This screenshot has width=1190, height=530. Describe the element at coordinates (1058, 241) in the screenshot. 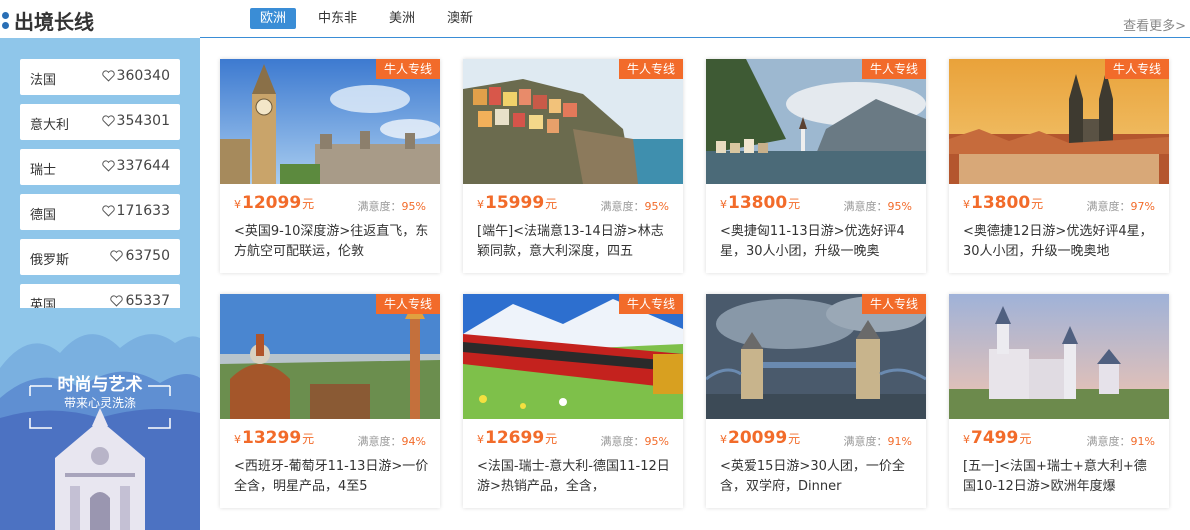

I see `product-description: <奥德捷12日游>优选好评4星，30人小团，升级一晚奥地` at that location.